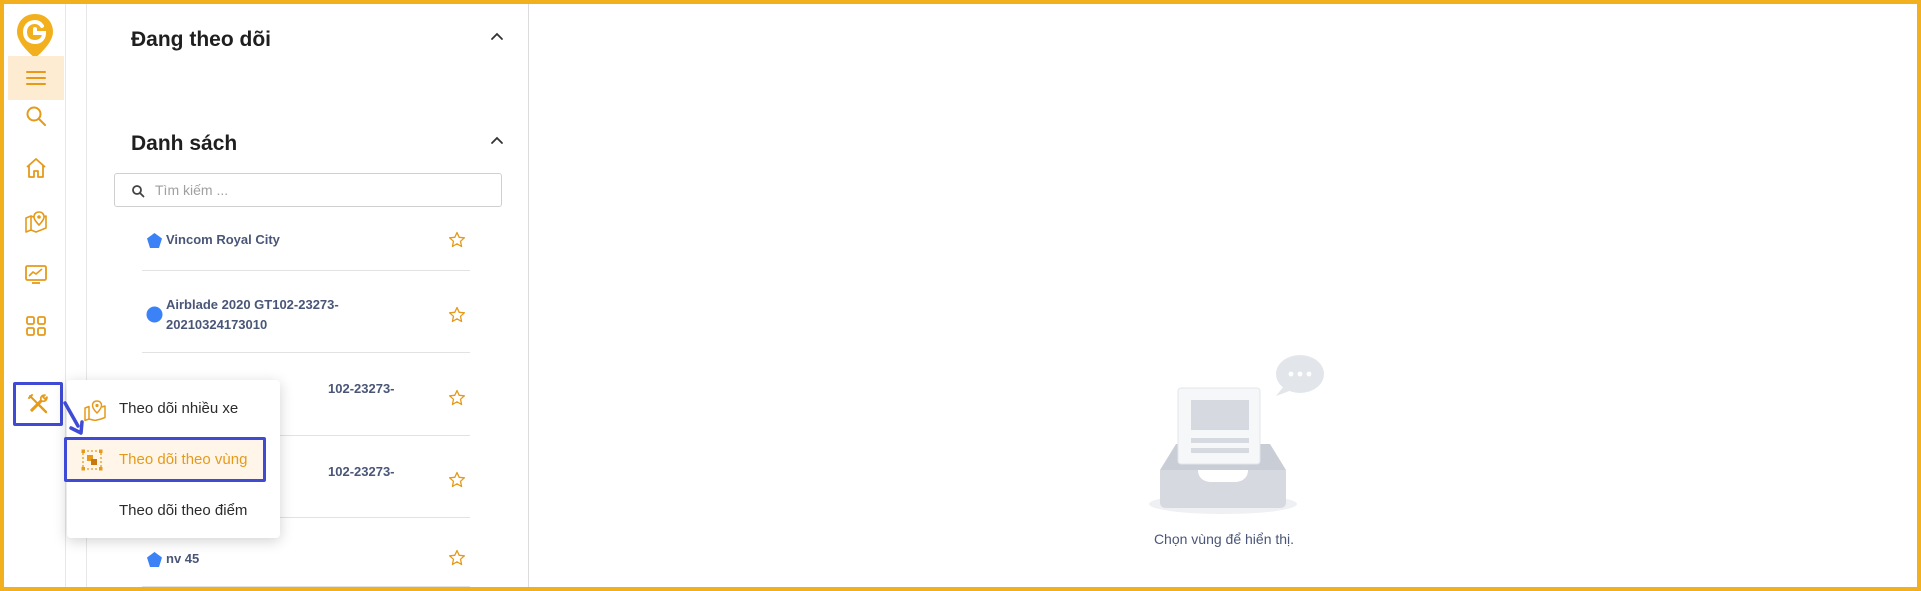 The image size is (1921, 591). I want to click on menu-item-track-multiple-vehicles: Theo dõi nhiều xe, so click(173, 409).